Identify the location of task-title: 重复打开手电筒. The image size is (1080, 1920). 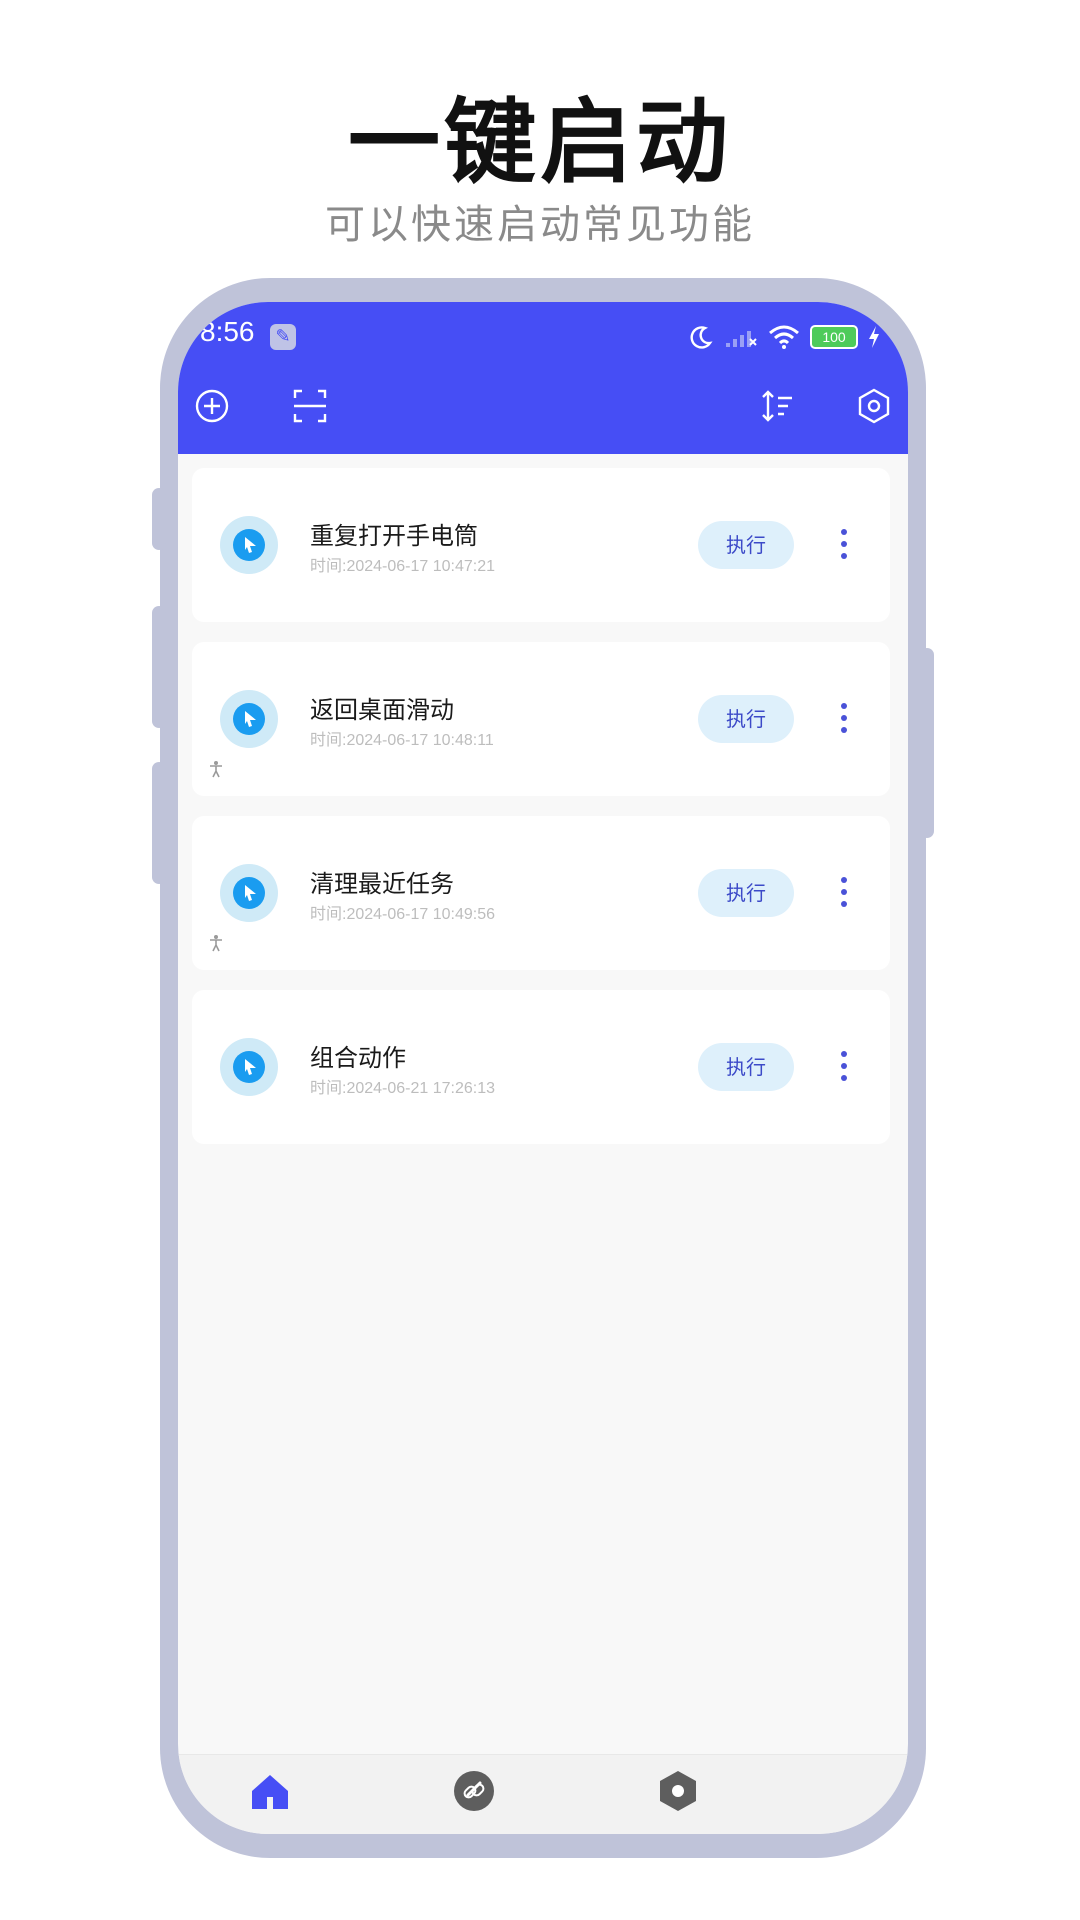
(394, 536).